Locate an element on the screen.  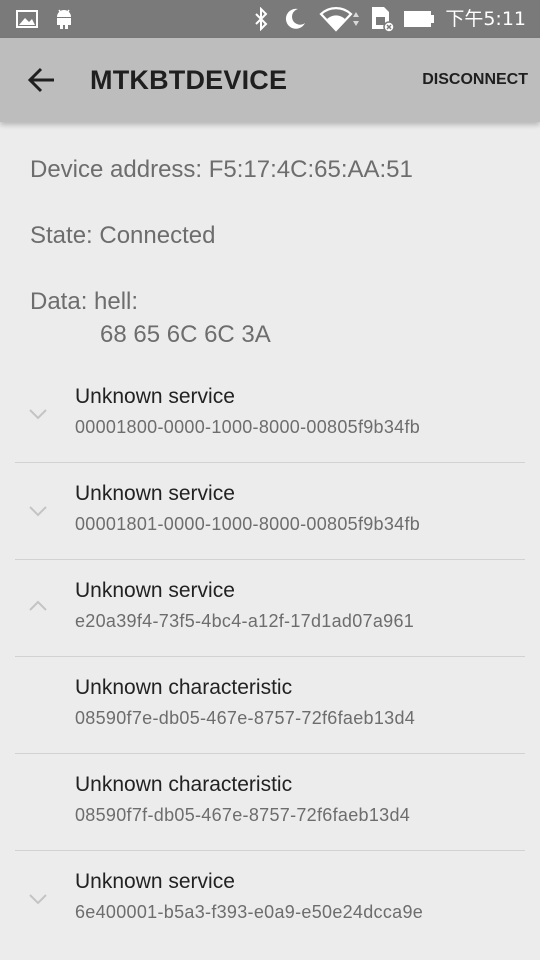
moon-icon is located at coordinates (295, 19).